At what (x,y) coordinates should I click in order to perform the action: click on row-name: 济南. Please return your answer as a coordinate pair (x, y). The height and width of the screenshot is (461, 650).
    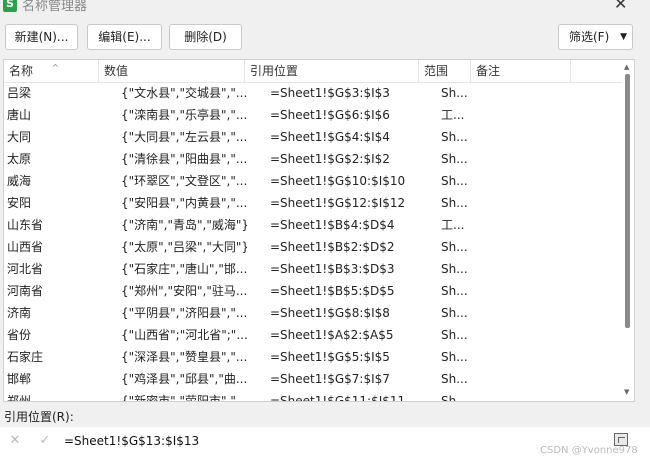
    Looking at the image, I should click on (19, 313).